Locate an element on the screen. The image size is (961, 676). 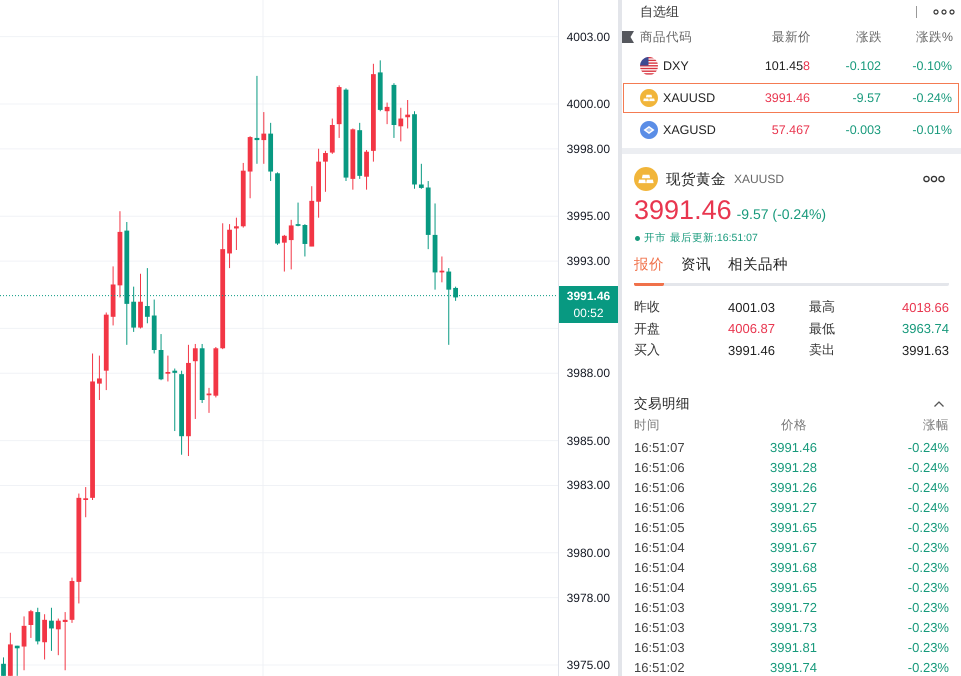
column-header: 价格 is located at coordinates (793, 425).